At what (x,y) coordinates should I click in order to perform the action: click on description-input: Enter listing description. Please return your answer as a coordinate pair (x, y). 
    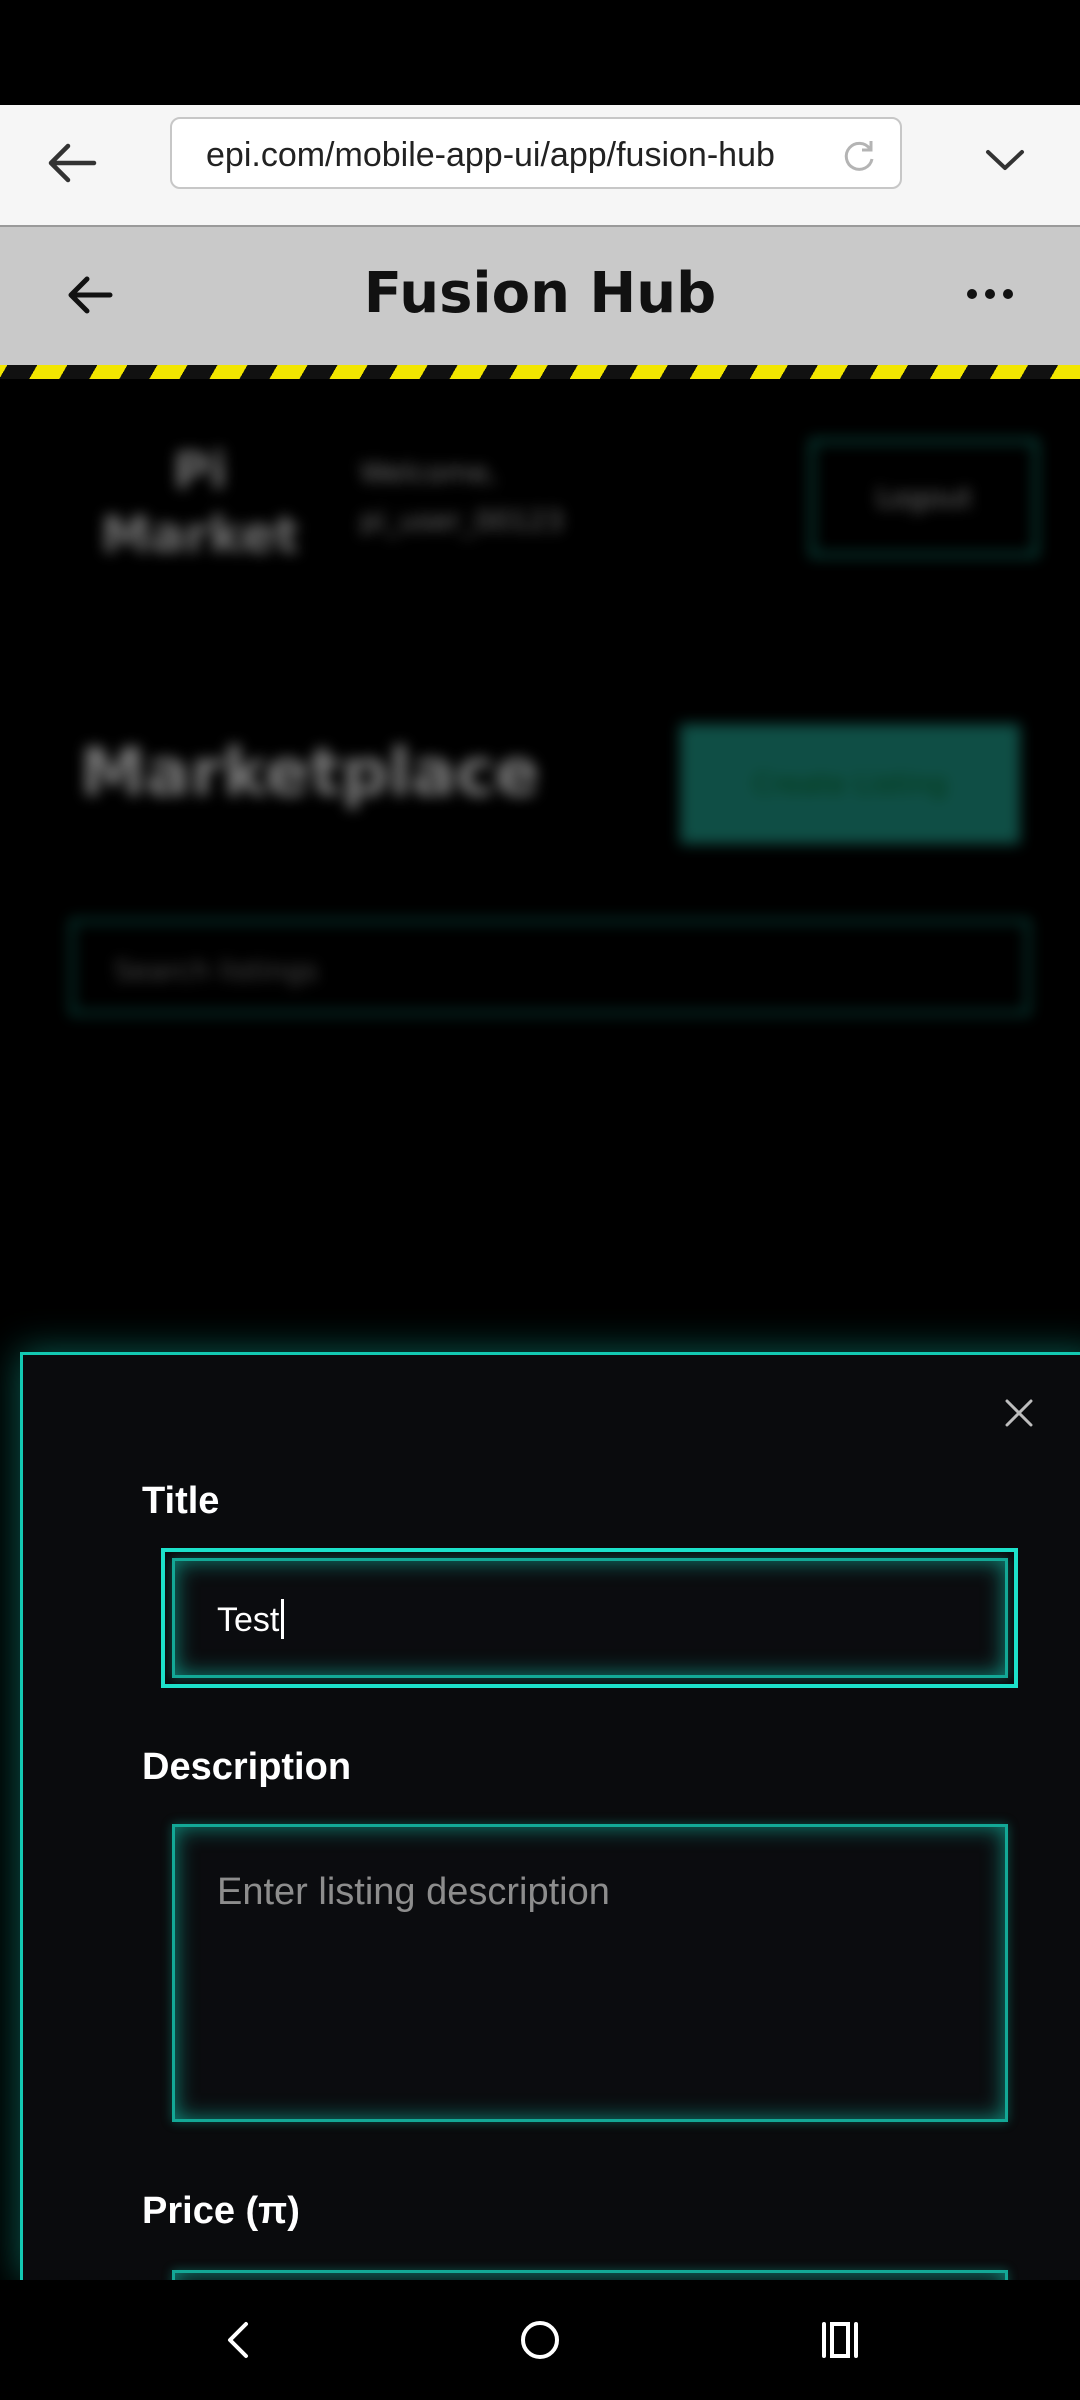
    Looking at the image, I should click on (590, 1973).